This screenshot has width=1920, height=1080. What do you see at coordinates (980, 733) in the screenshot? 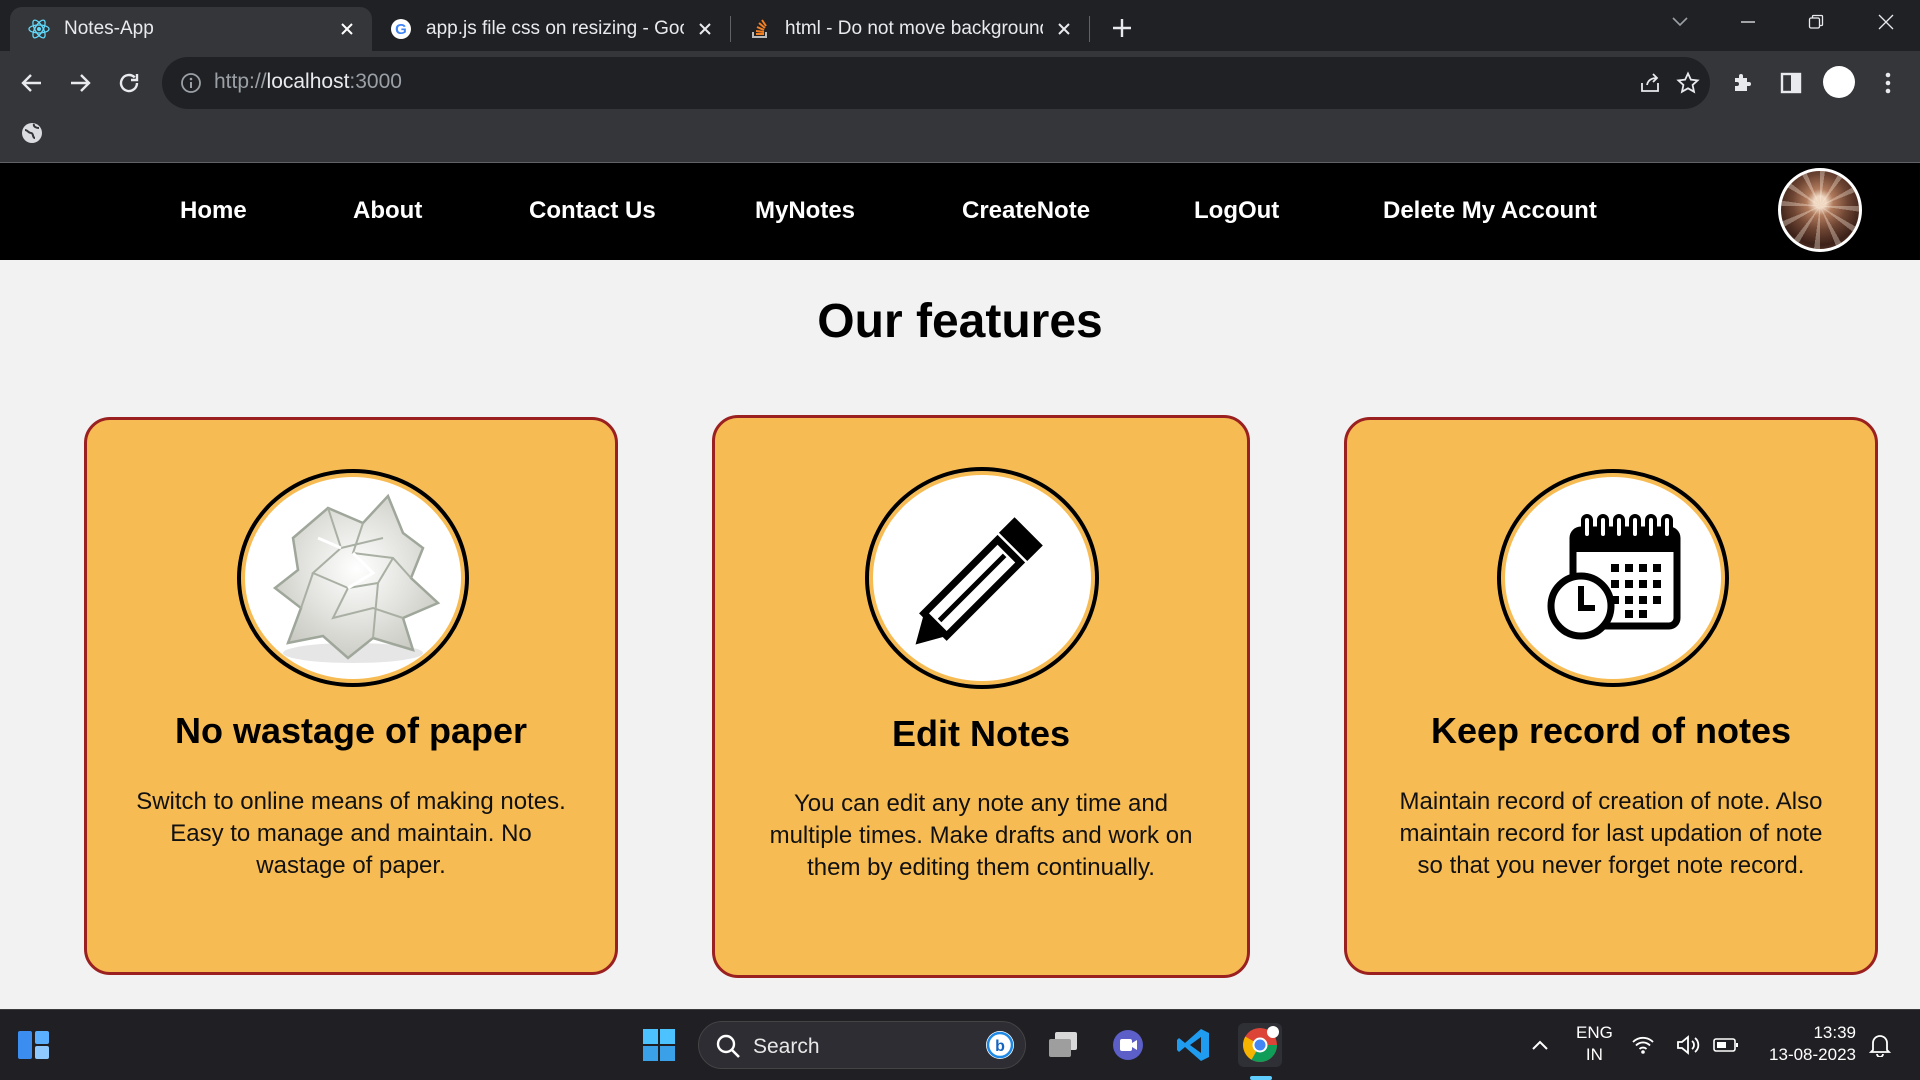
I see `card-title: Edit Notes` at bounding box center [980, 733].